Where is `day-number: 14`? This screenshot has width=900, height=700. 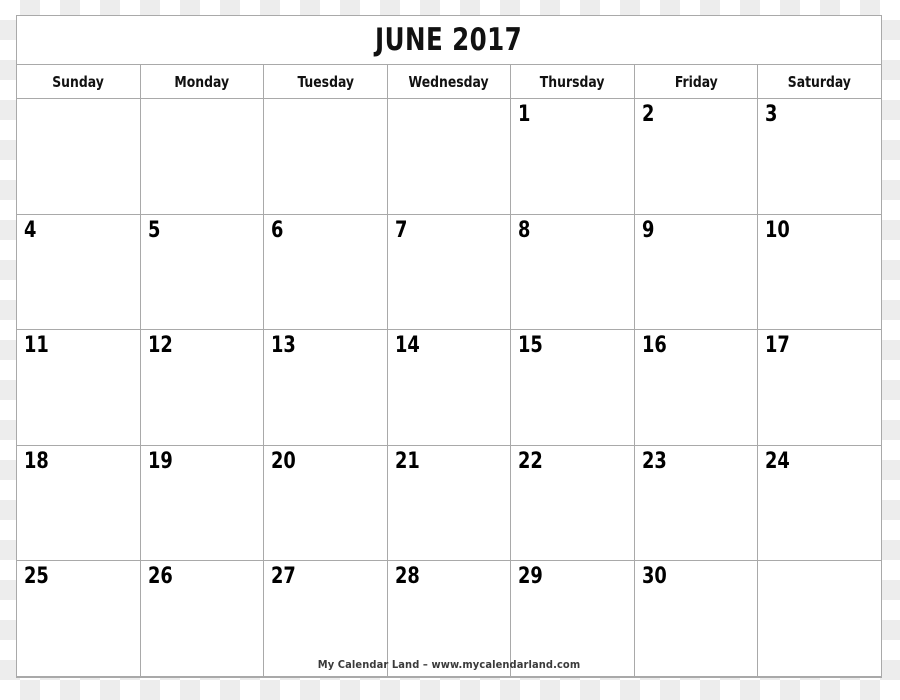
day-number: 14 is located at coordinates (407, 346).